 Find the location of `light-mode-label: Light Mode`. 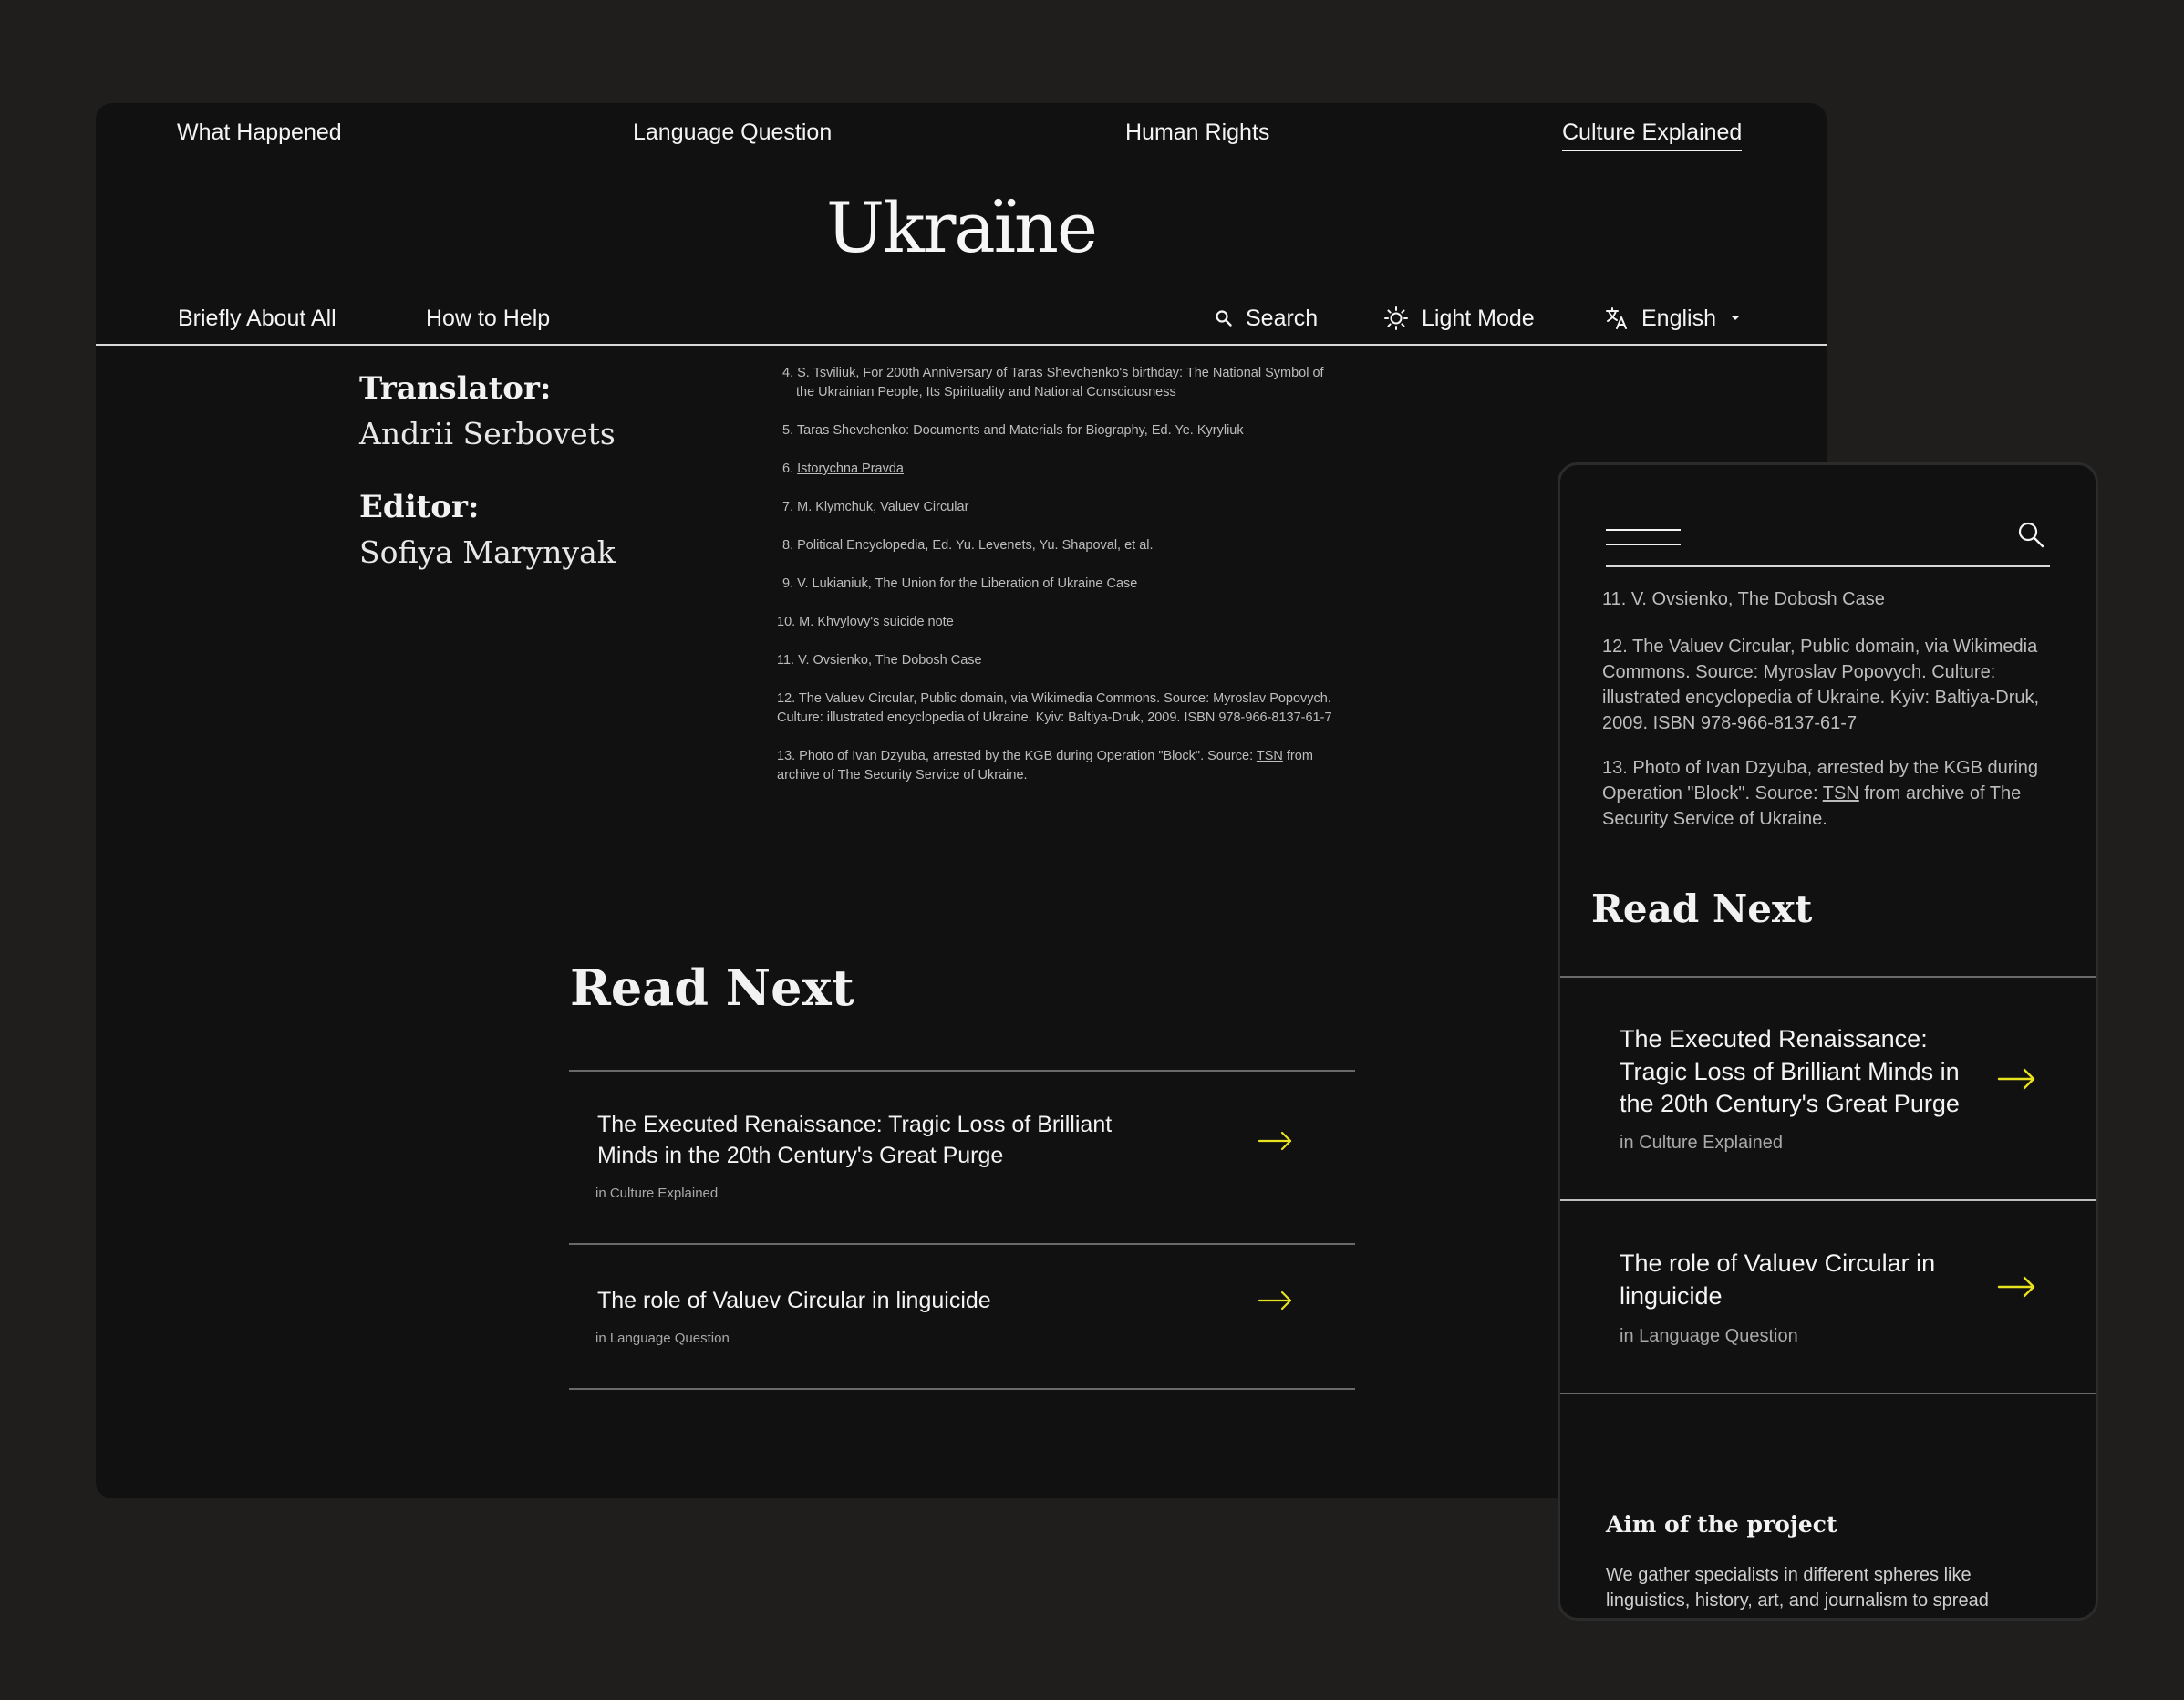

light-mode-label: Light Mode is located at coordinates (1478, 318).